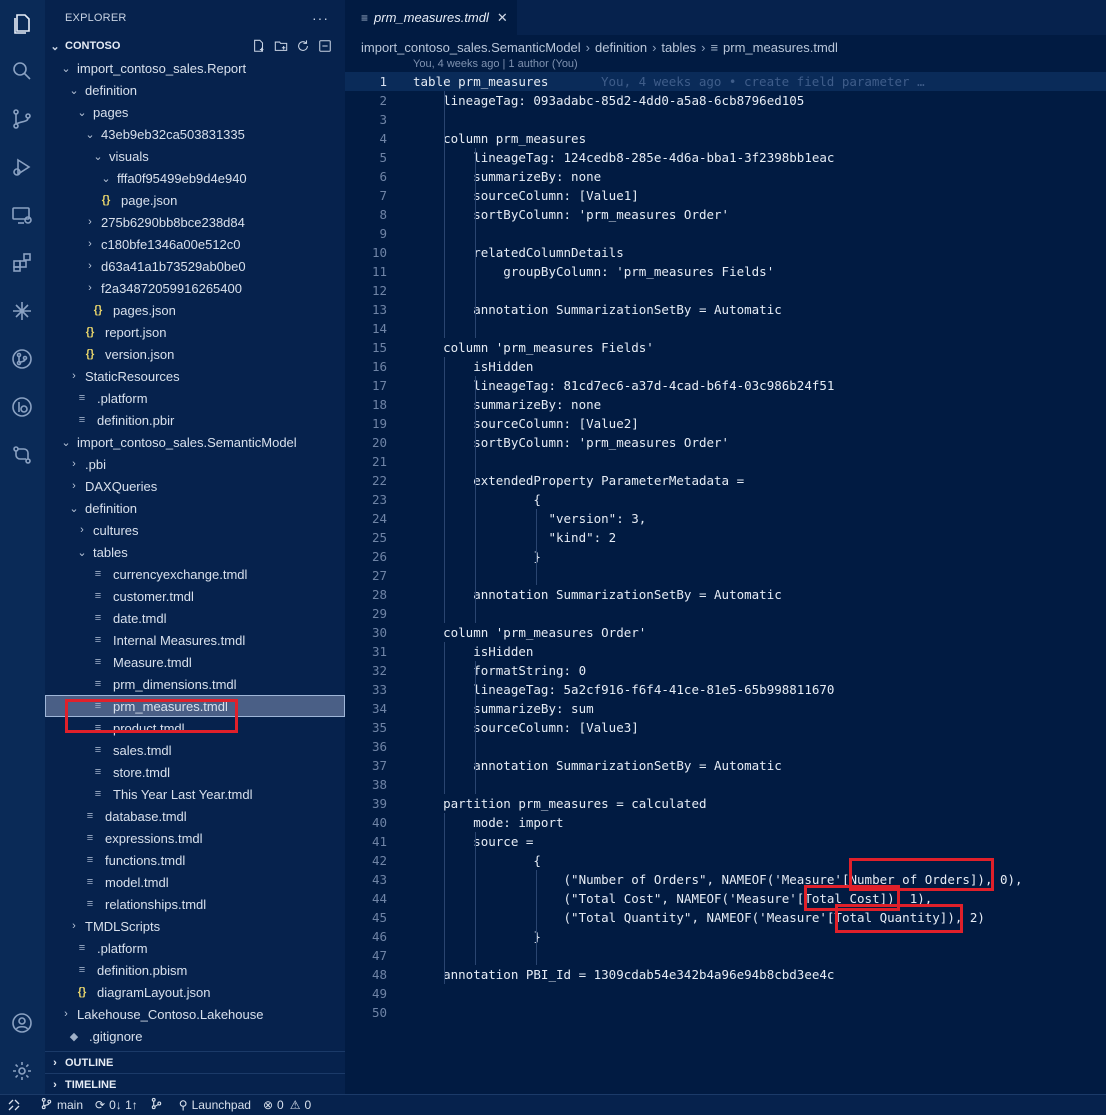 This screenshot has width=1106, height=1115. Describe the element at coordinates (195, 1083) in the screenshot. I see `timeline-section-header: › TIMELINE` at that location.